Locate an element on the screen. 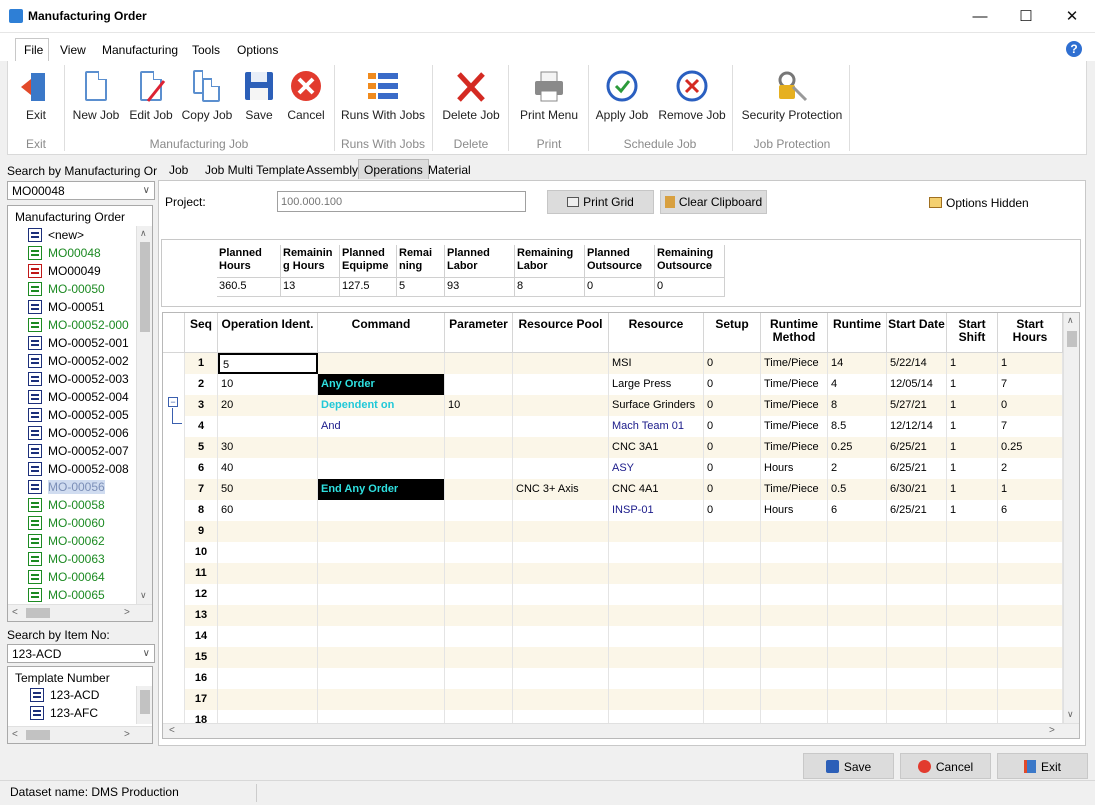 This screenshot has width=1095, height=805. grid-cell: 40 is located at coordinates (268, 468).